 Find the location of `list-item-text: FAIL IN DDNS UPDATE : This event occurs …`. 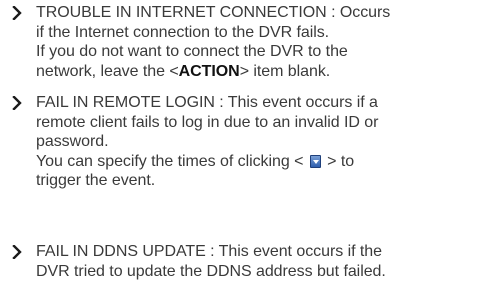

list-item-text: FAIL IN DDNS UPDATE : This event occurs … is located at coordinates (246, 261).